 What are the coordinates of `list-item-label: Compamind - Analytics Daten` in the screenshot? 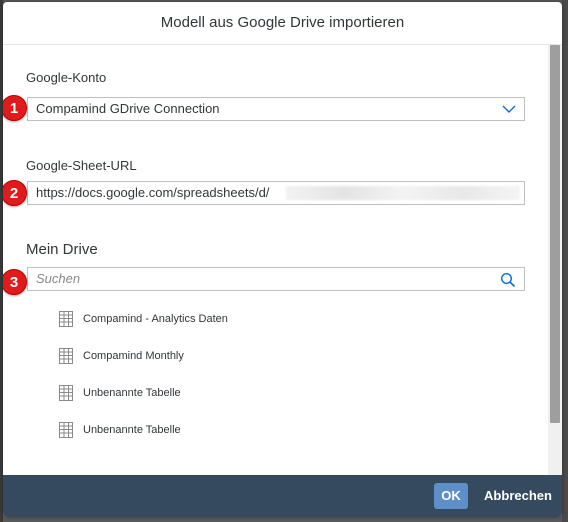 It's located at (155, 319).